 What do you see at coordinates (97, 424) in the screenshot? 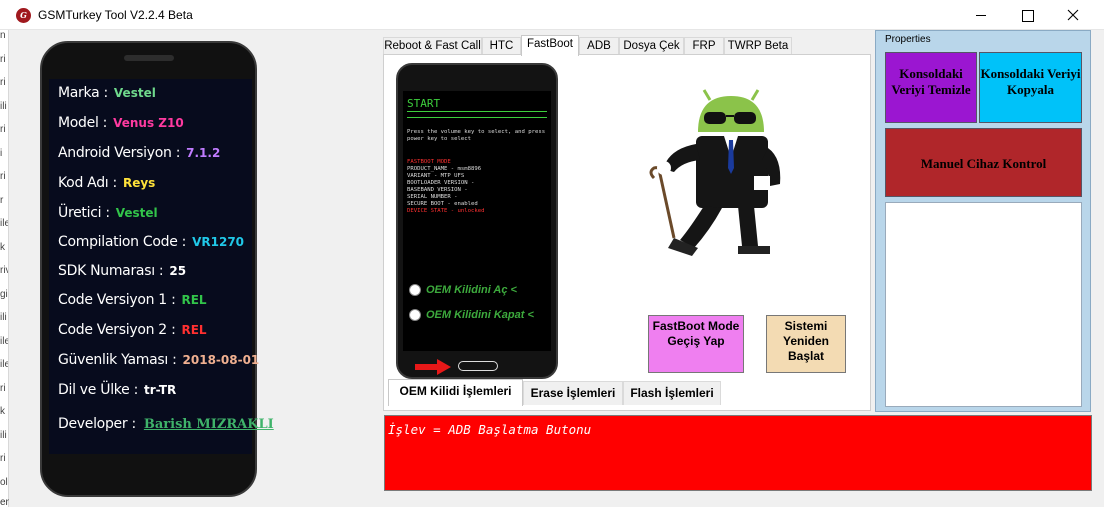
I see `developer-label: Developer :` at bounding box center [97, 424].